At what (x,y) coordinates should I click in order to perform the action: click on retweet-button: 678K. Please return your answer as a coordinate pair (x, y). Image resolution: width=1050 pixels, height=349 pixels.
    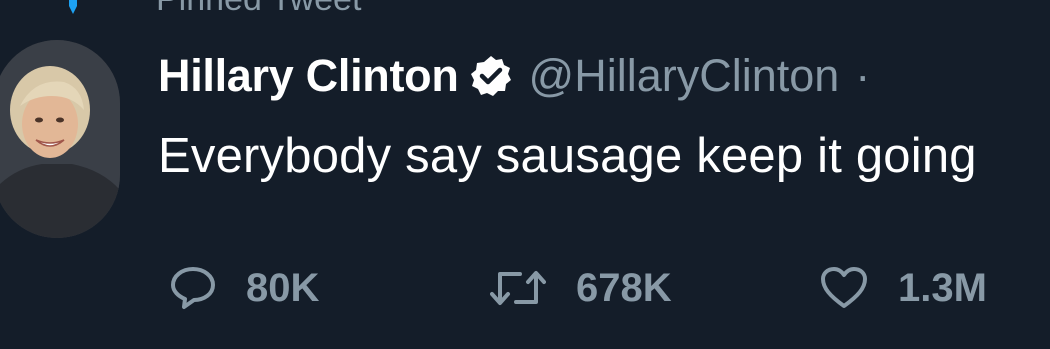
    Looking at the image, I should click on (655, 288).